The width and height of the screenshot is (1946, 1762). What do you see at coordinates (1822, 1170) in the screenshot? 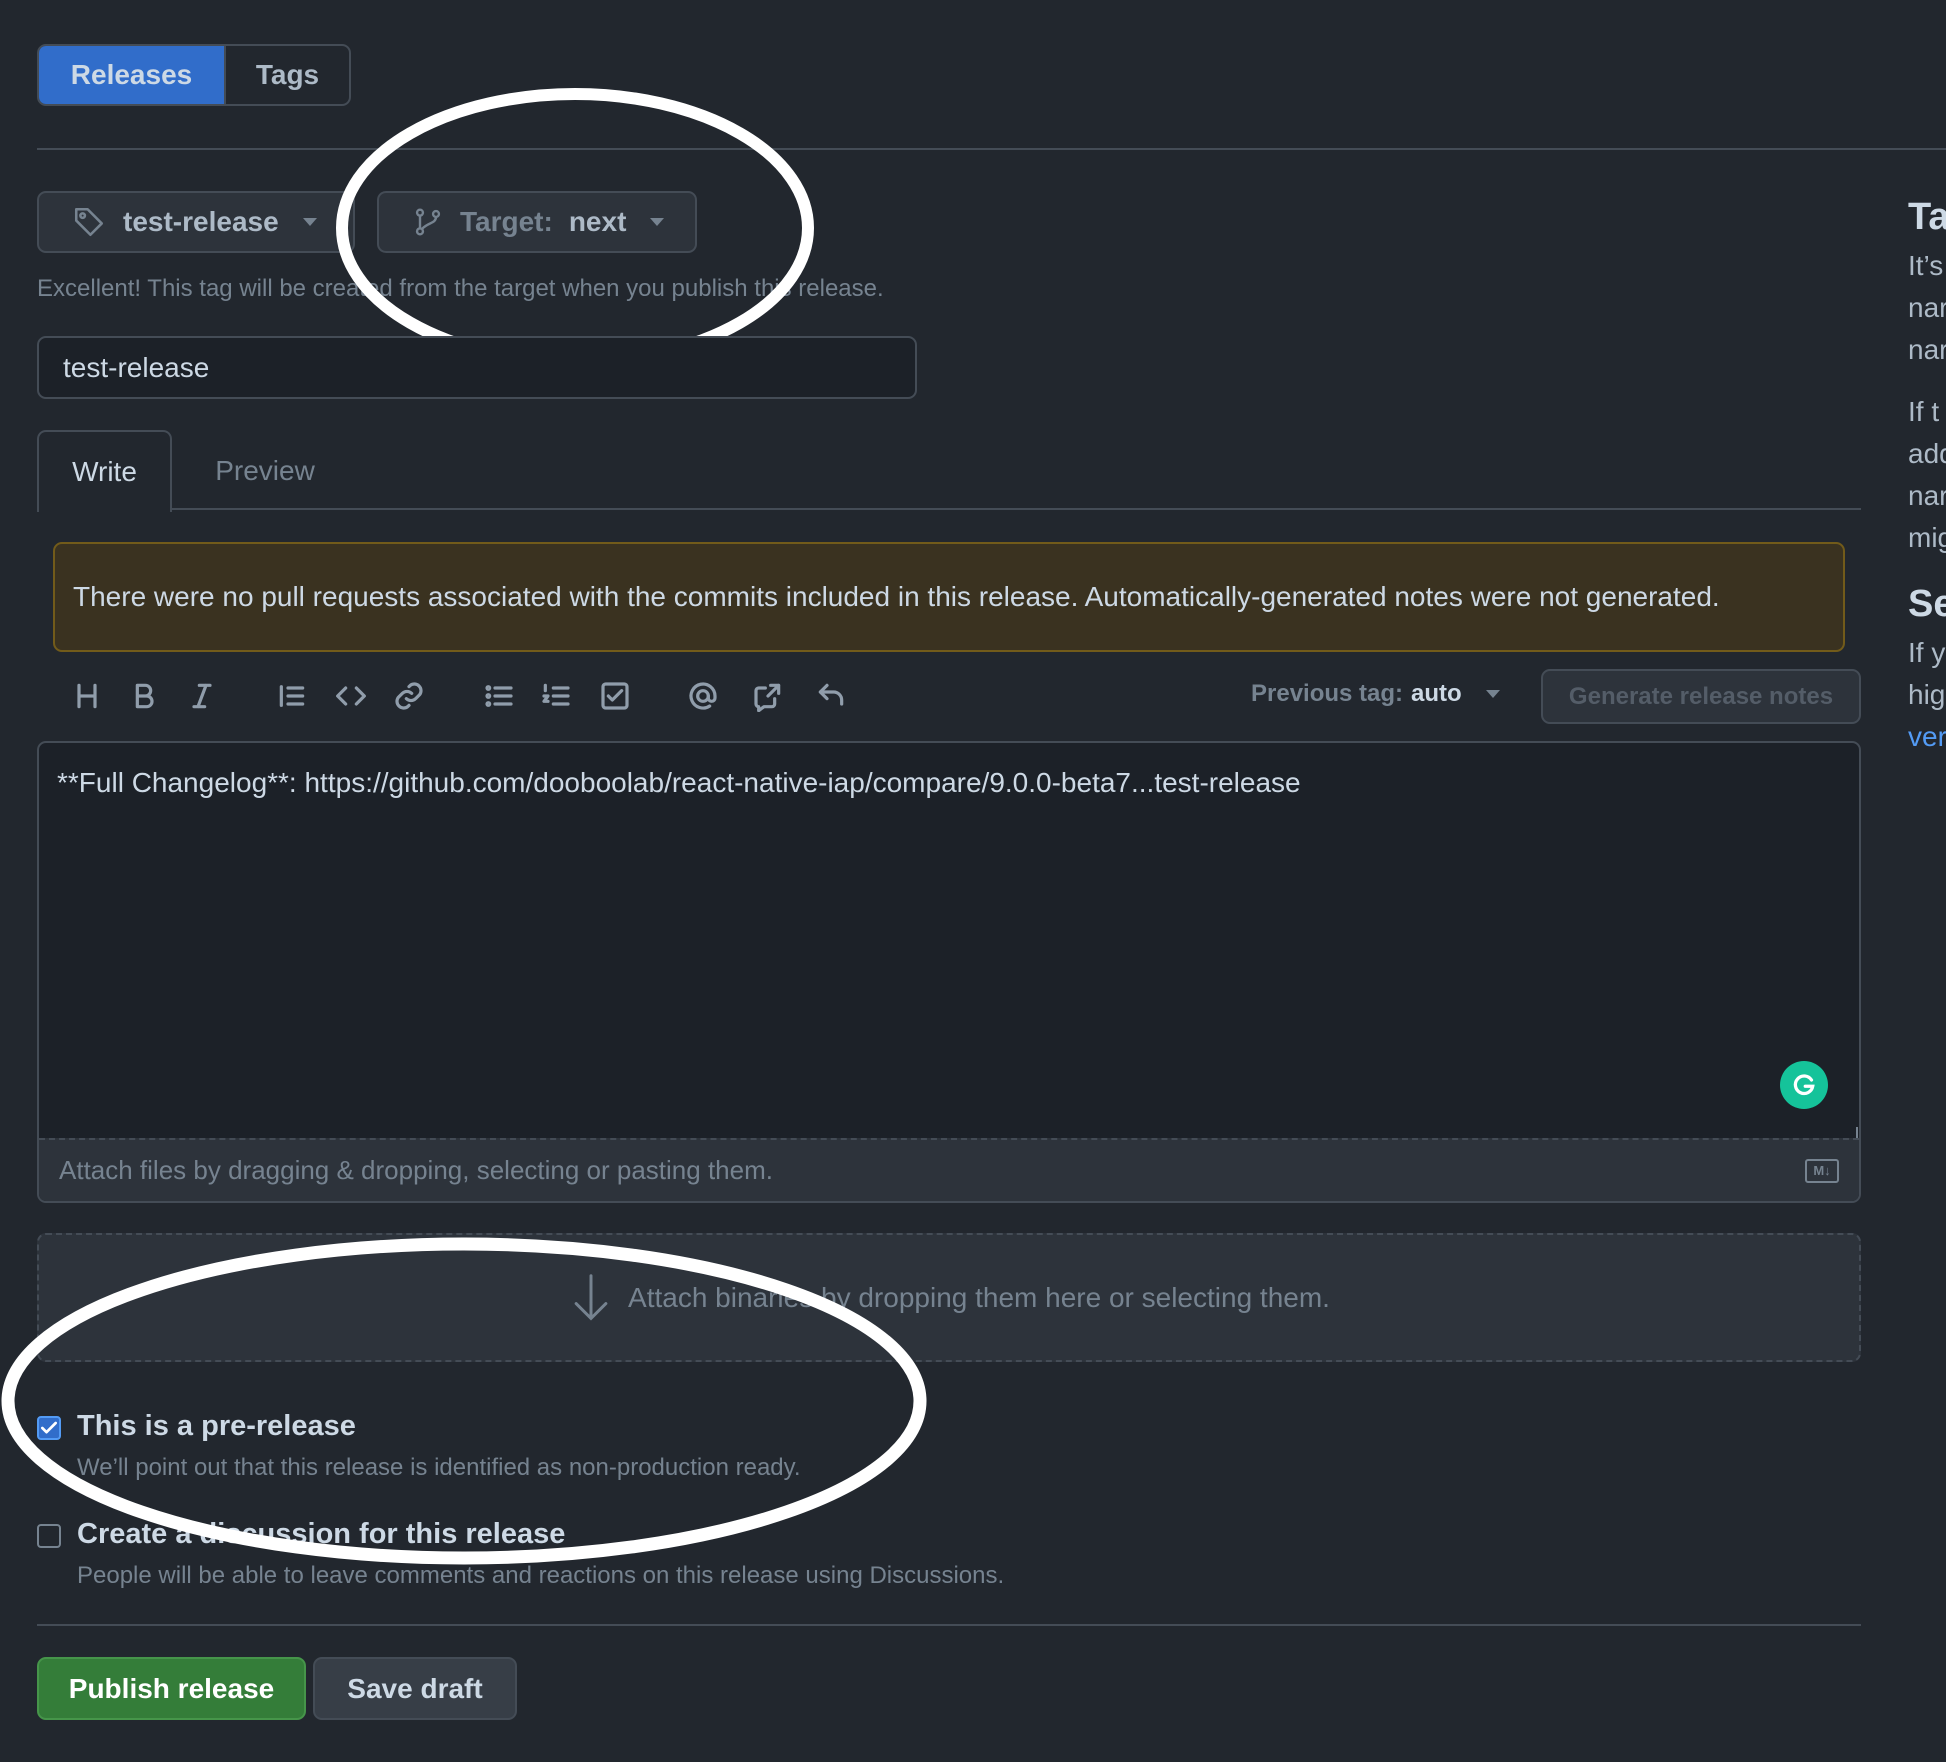
I see `markdown-icon: M↓` at bounding box center [1822, 1170].